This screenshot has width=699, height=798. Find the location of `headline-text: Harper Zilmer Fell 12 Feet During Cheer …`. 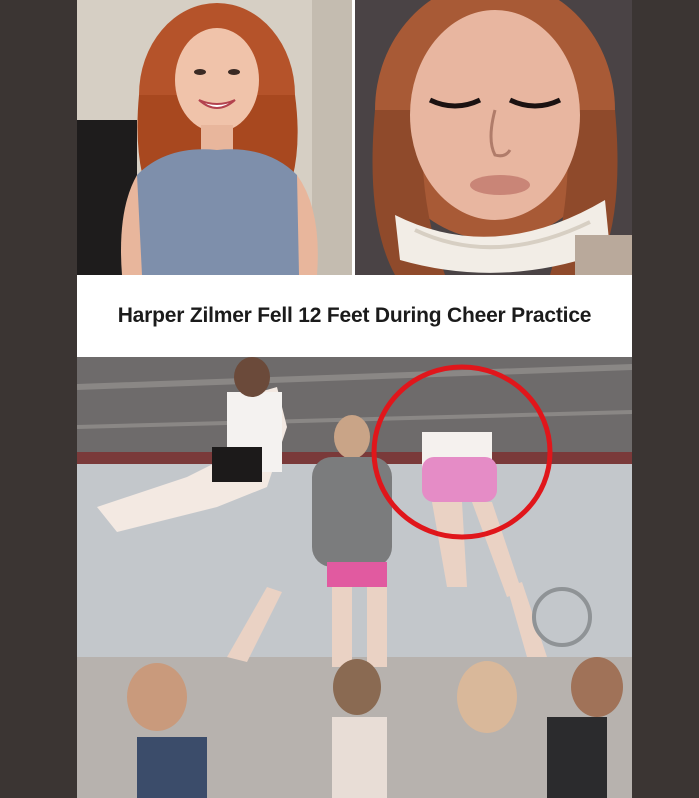

headline-text: Harper Zilmer Fell 12 Feet During Cheer … is located at coordinates (354, 315).